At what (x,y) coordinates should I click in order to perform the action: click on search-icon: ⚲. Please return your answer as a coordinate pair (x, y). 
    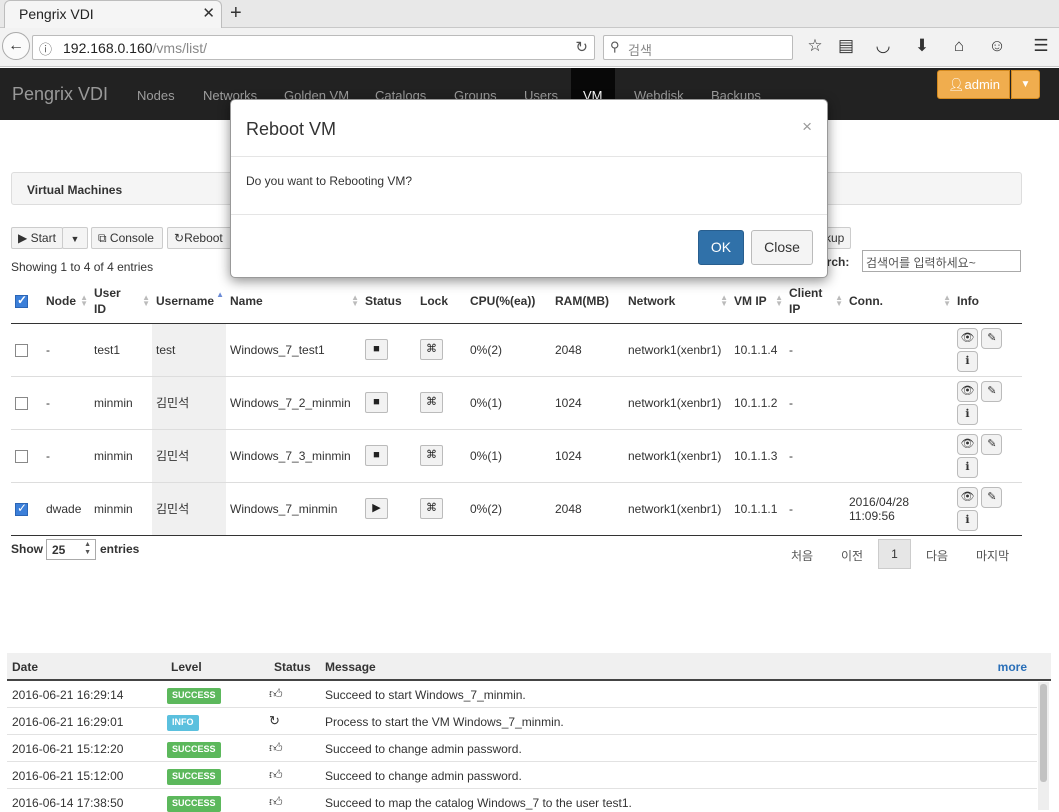
    Looking at the image, I should click on (615, 46).